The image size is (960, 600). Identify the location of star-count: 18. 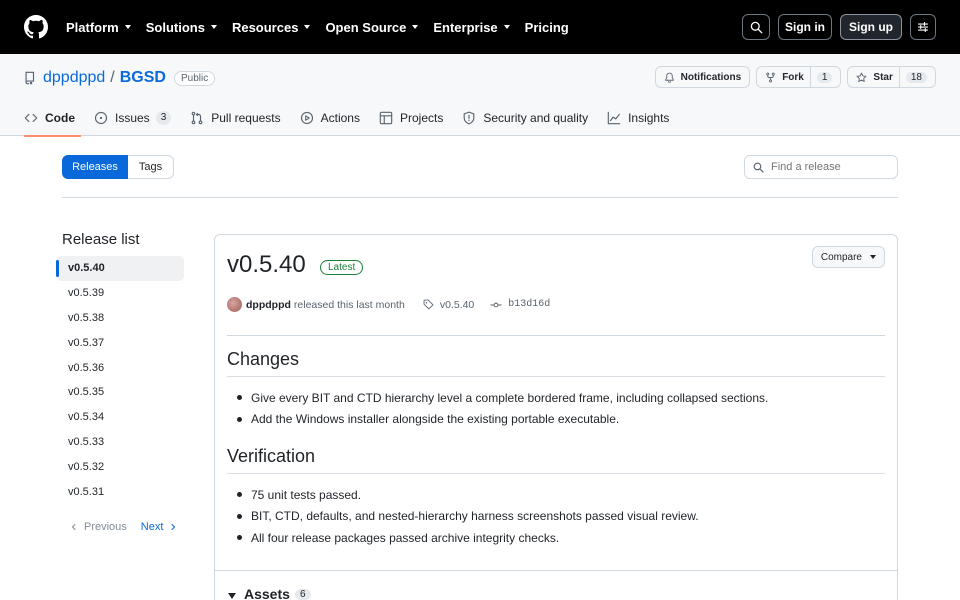
(916, 77).